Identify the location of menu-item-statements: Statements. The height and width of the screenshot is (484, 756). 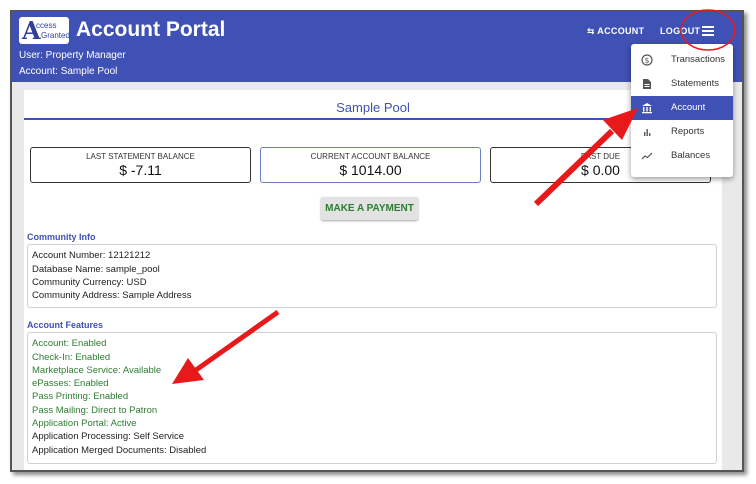
(682, 84).